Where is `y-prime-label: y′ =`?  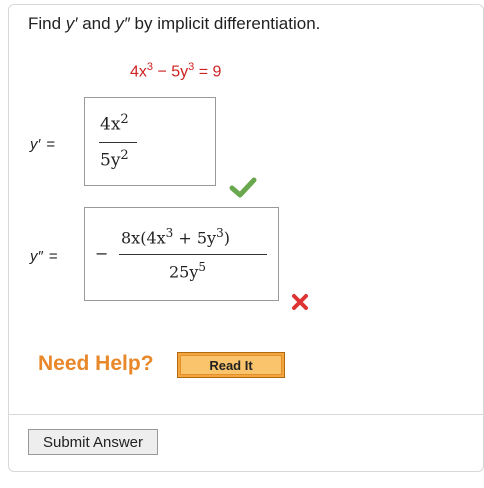 y-prime-label: y′ = is located at coordinates (43, 144).